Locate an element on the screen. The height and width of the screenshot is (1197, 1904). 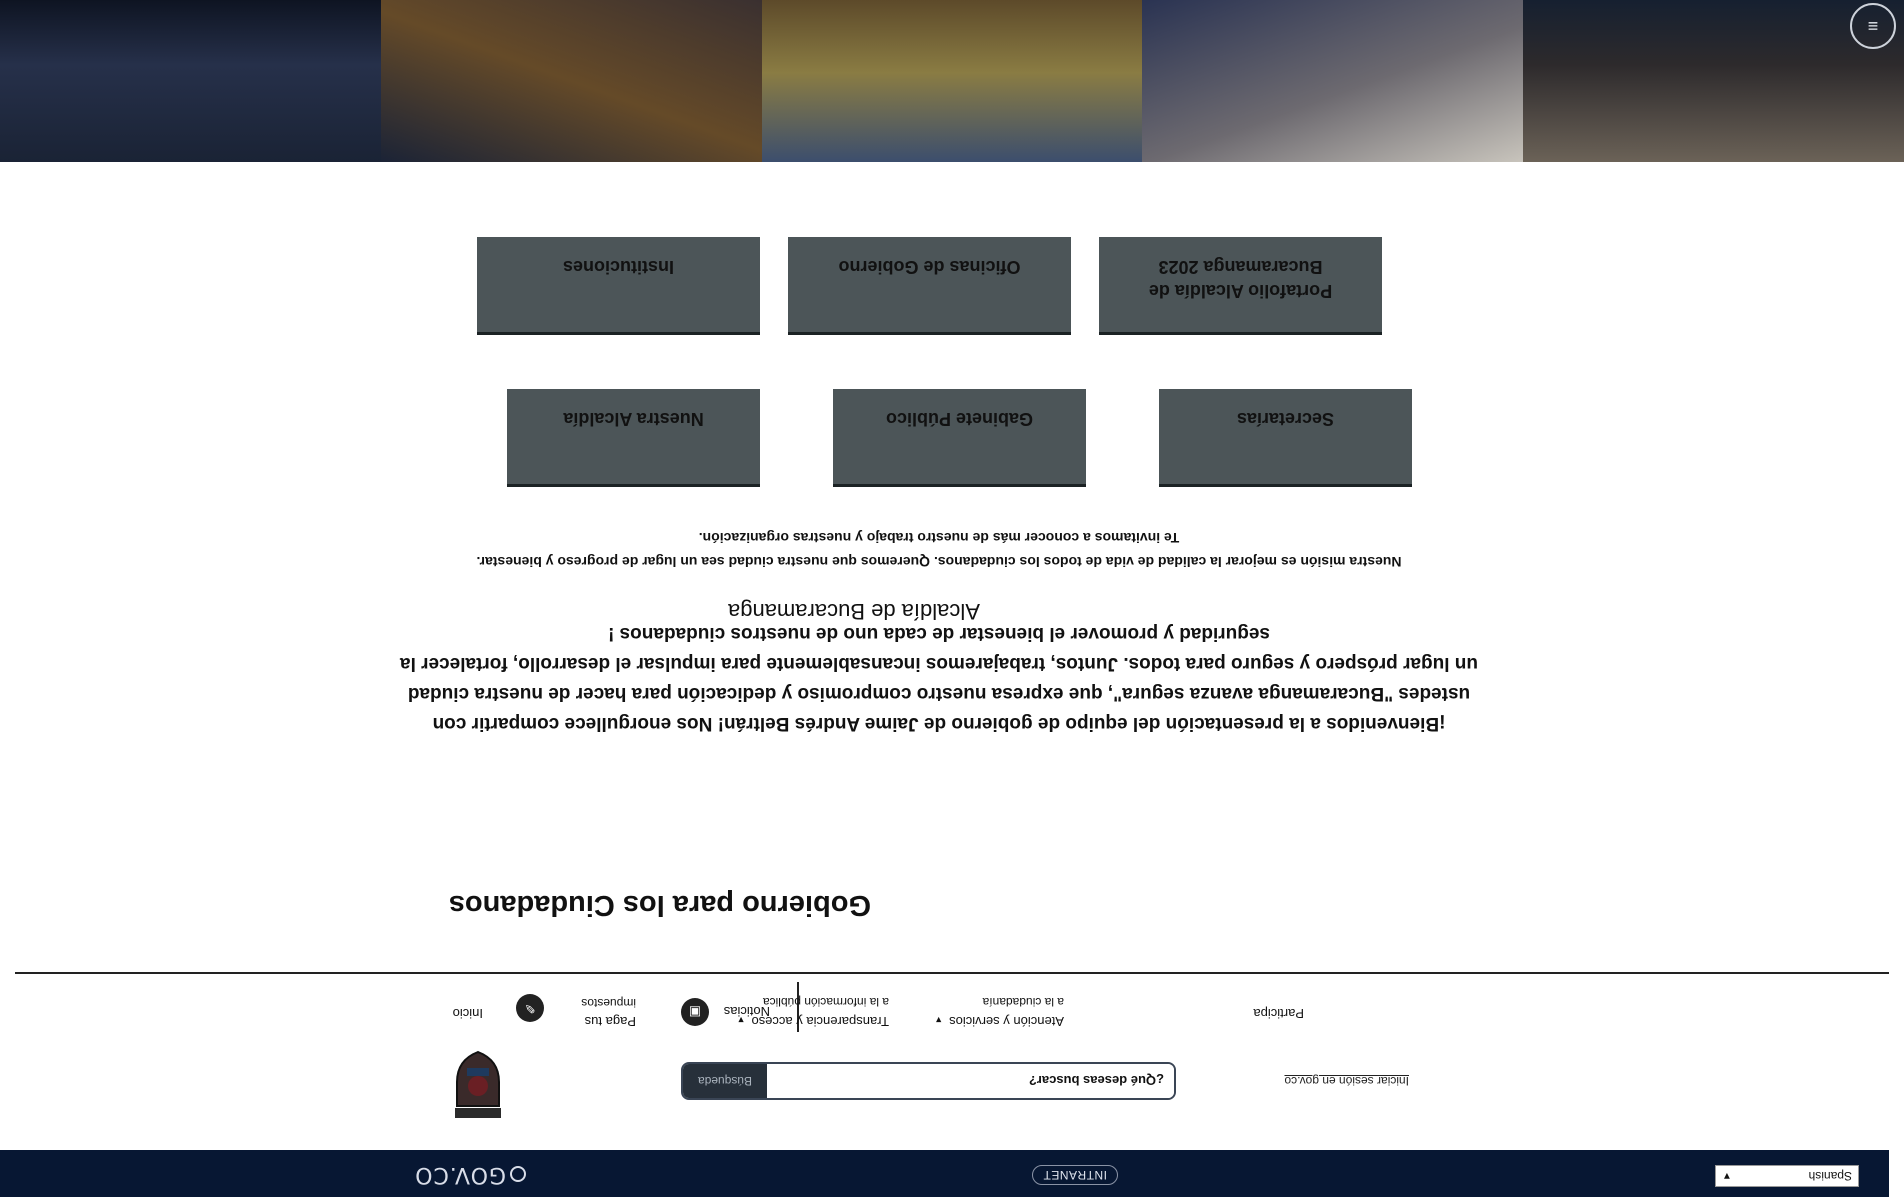
pay-icon: ✎ is located at coordinates (530, 1008).